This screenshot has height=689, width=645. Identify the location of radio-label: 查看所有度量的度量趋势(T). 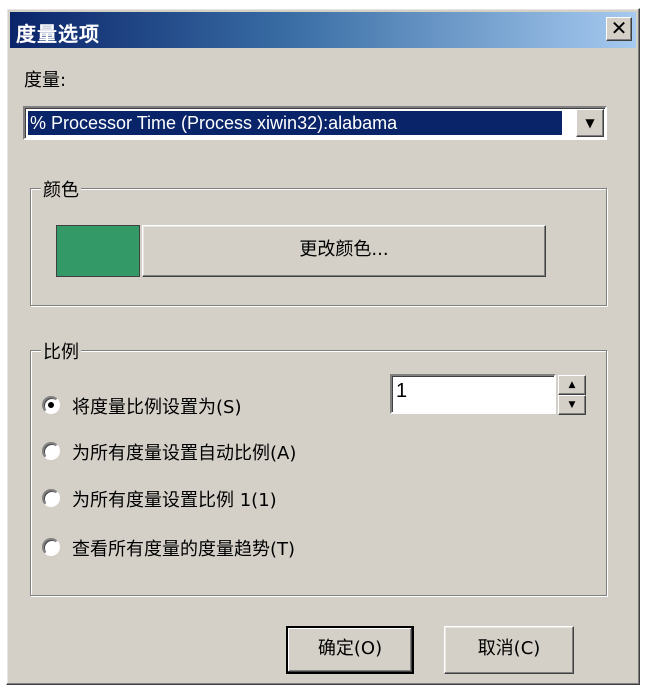
(184, 549).